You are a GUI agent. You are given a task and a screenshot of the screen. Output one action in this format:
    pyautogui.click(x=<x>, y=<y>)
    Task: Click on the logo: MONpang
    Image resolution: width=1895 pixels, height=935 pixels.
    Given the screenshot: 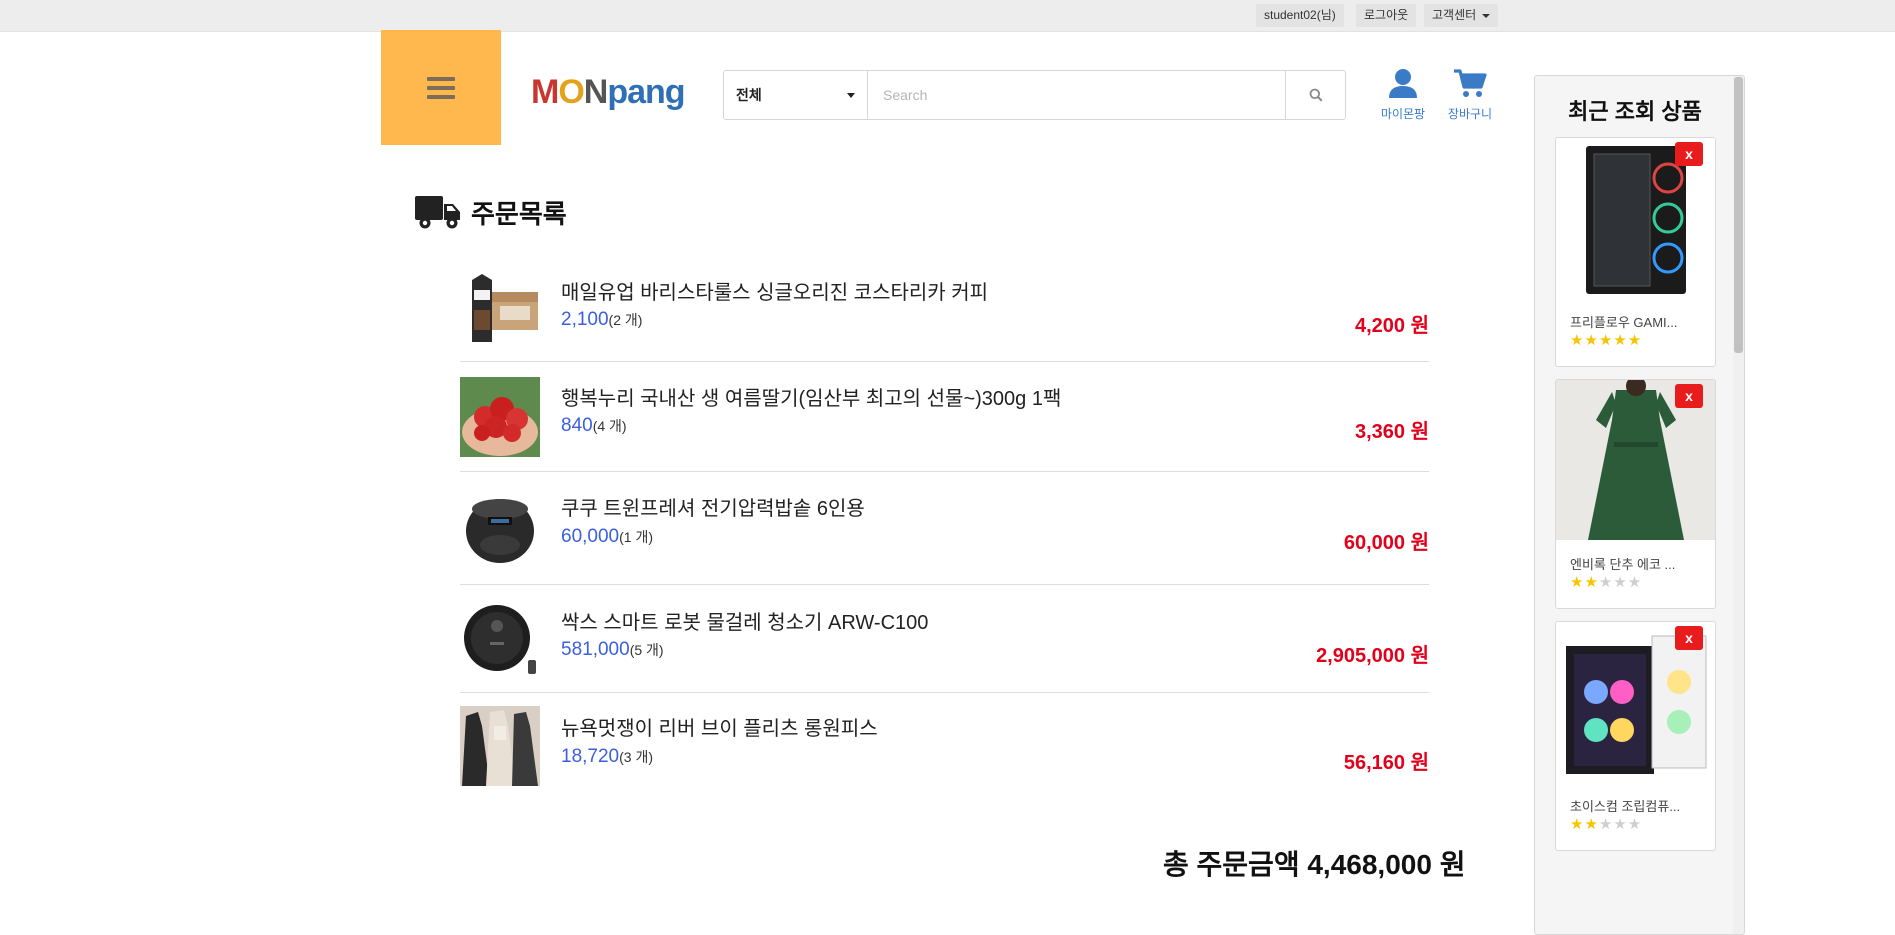 What is the action you would take?
    pyautogui.click(x=608, y=92)
    